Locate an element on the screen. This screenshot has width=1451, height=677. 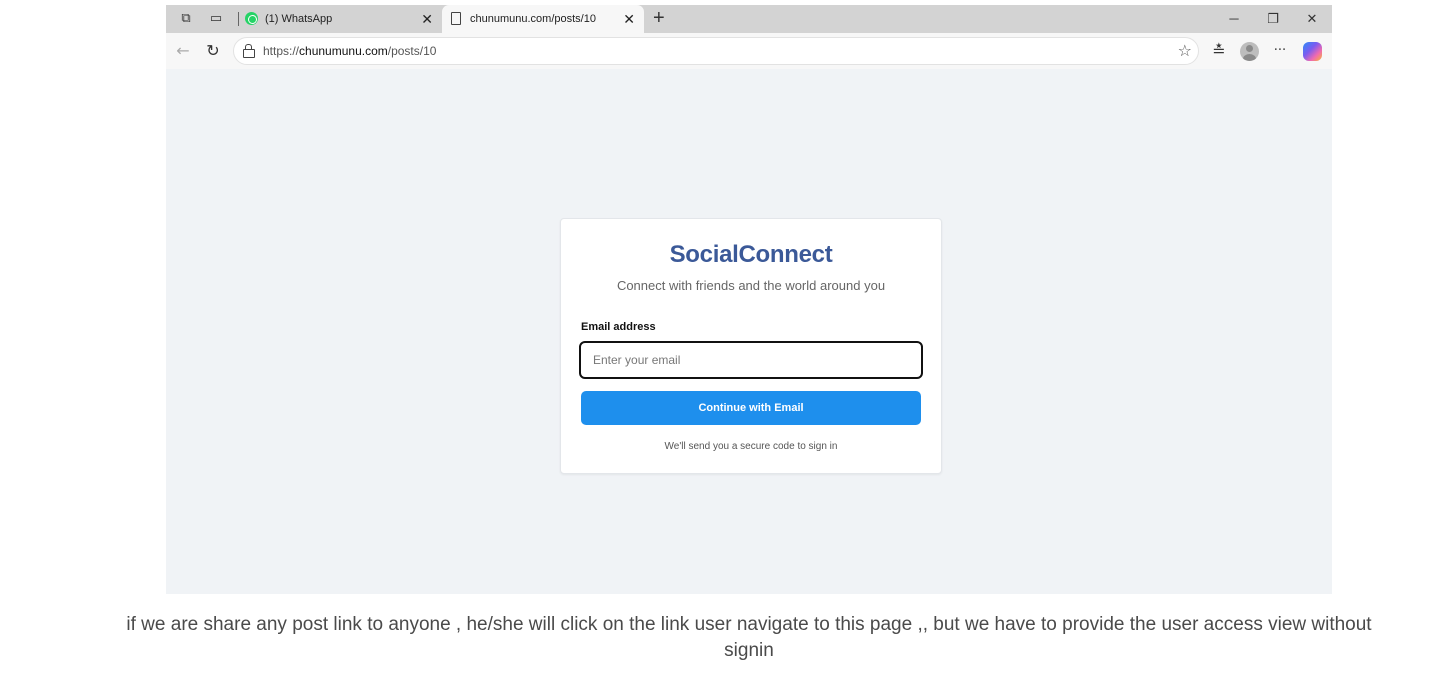
favorites-list-icon: ≛ is located at coordinates (1219, 51).